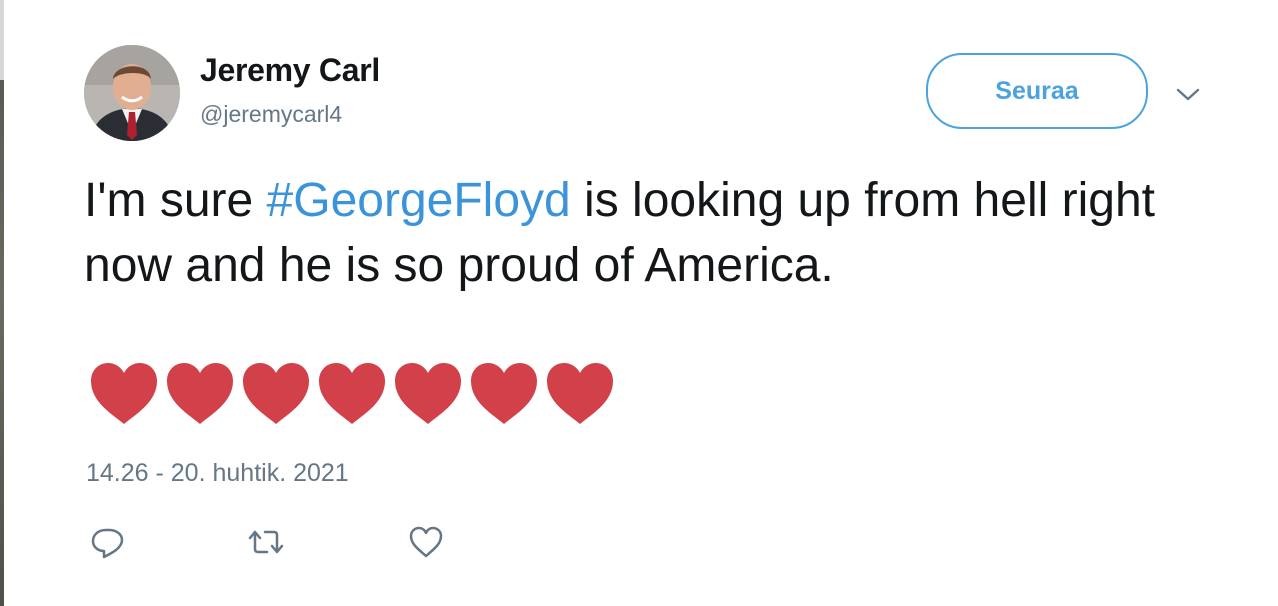 The image size is (1278, 606). I want to click on like-button, so click(426, 542).